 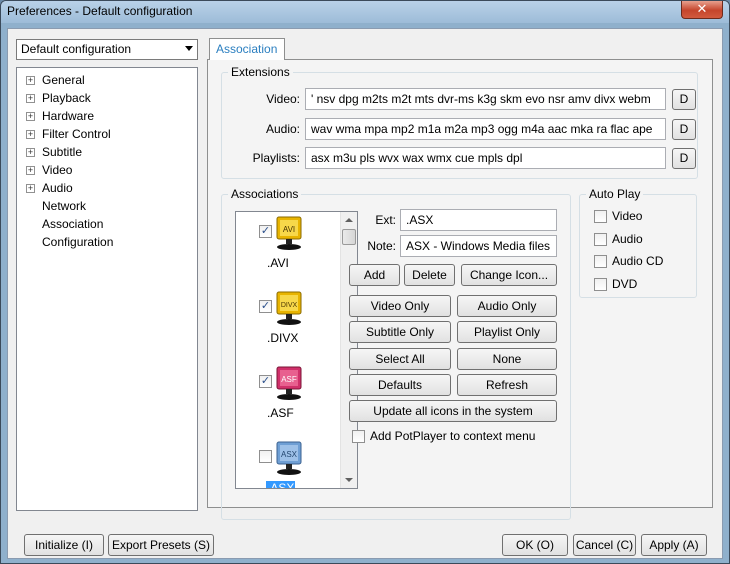 What do you see at coordinates (429, 275) in the screenshot?
I see `delete-button: Delete` at bounding box center [429, 275].